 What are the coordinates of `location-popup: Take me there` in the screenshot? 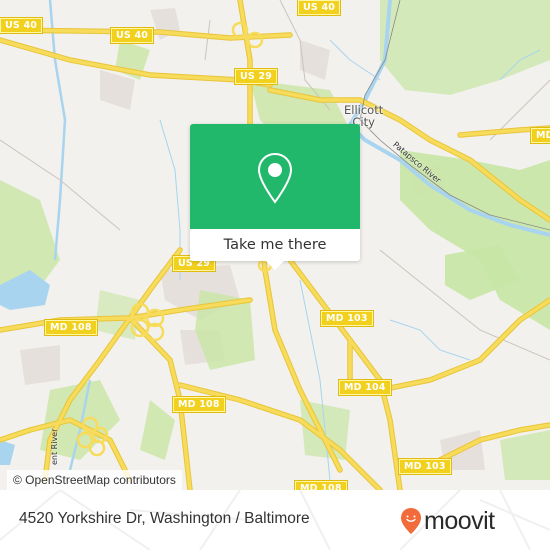 It's located at (275, 197).